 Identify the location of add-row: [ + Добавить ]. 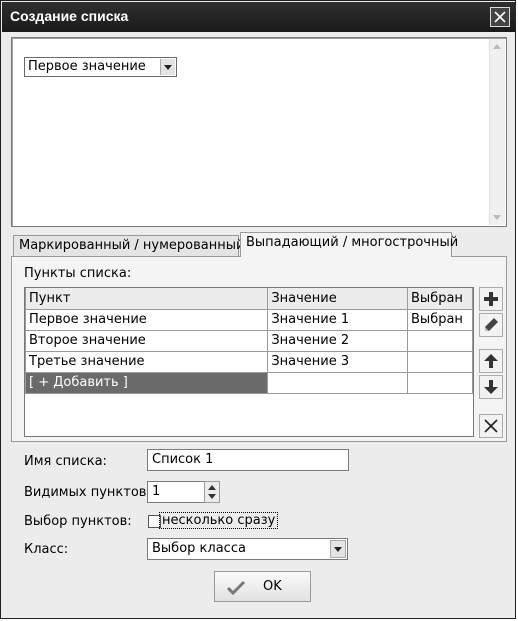
(248, 382).